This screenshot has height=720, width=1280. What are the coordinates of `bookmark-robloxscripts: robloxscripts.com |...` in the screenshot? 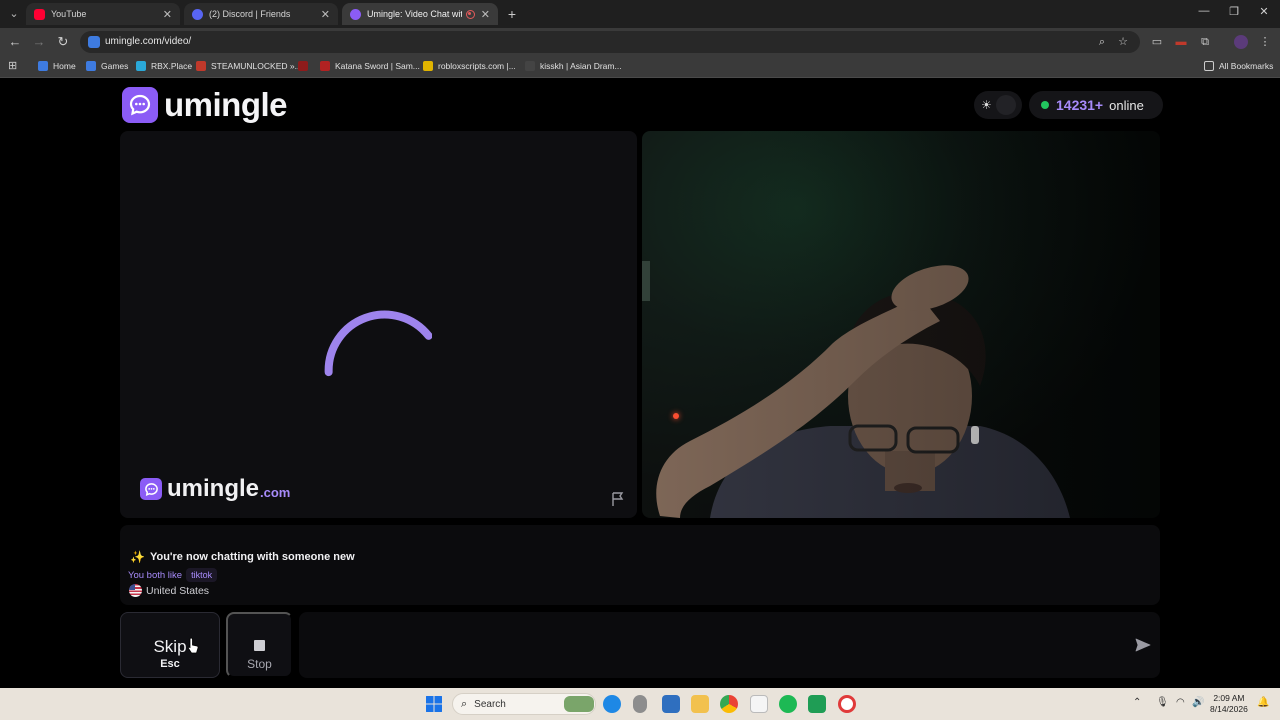 It's located at (469, 66).